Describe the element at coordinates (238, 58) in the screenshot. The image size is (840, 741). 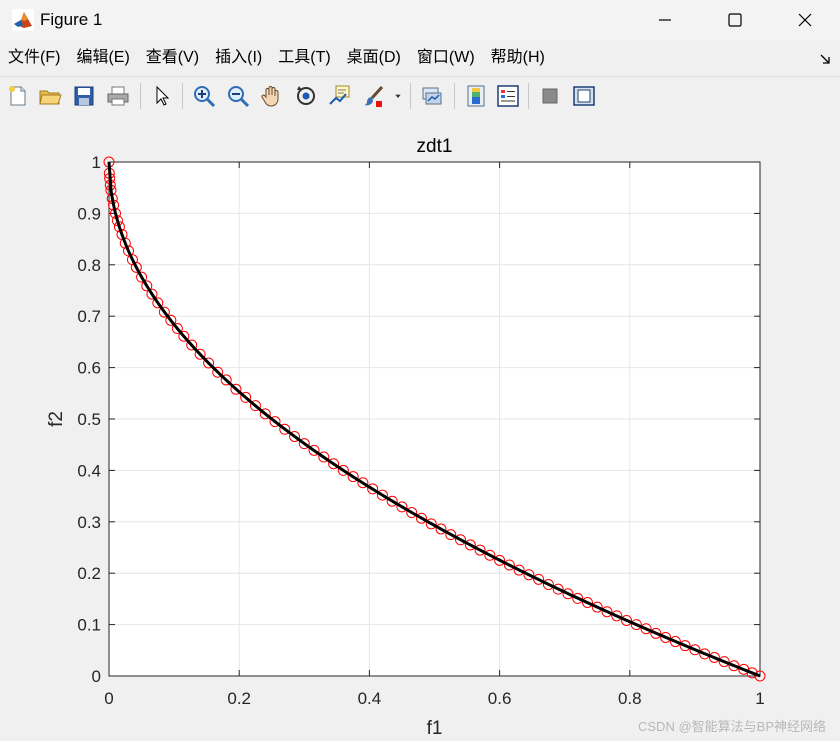
I see `menu-insert: 插入(I)` at that location.